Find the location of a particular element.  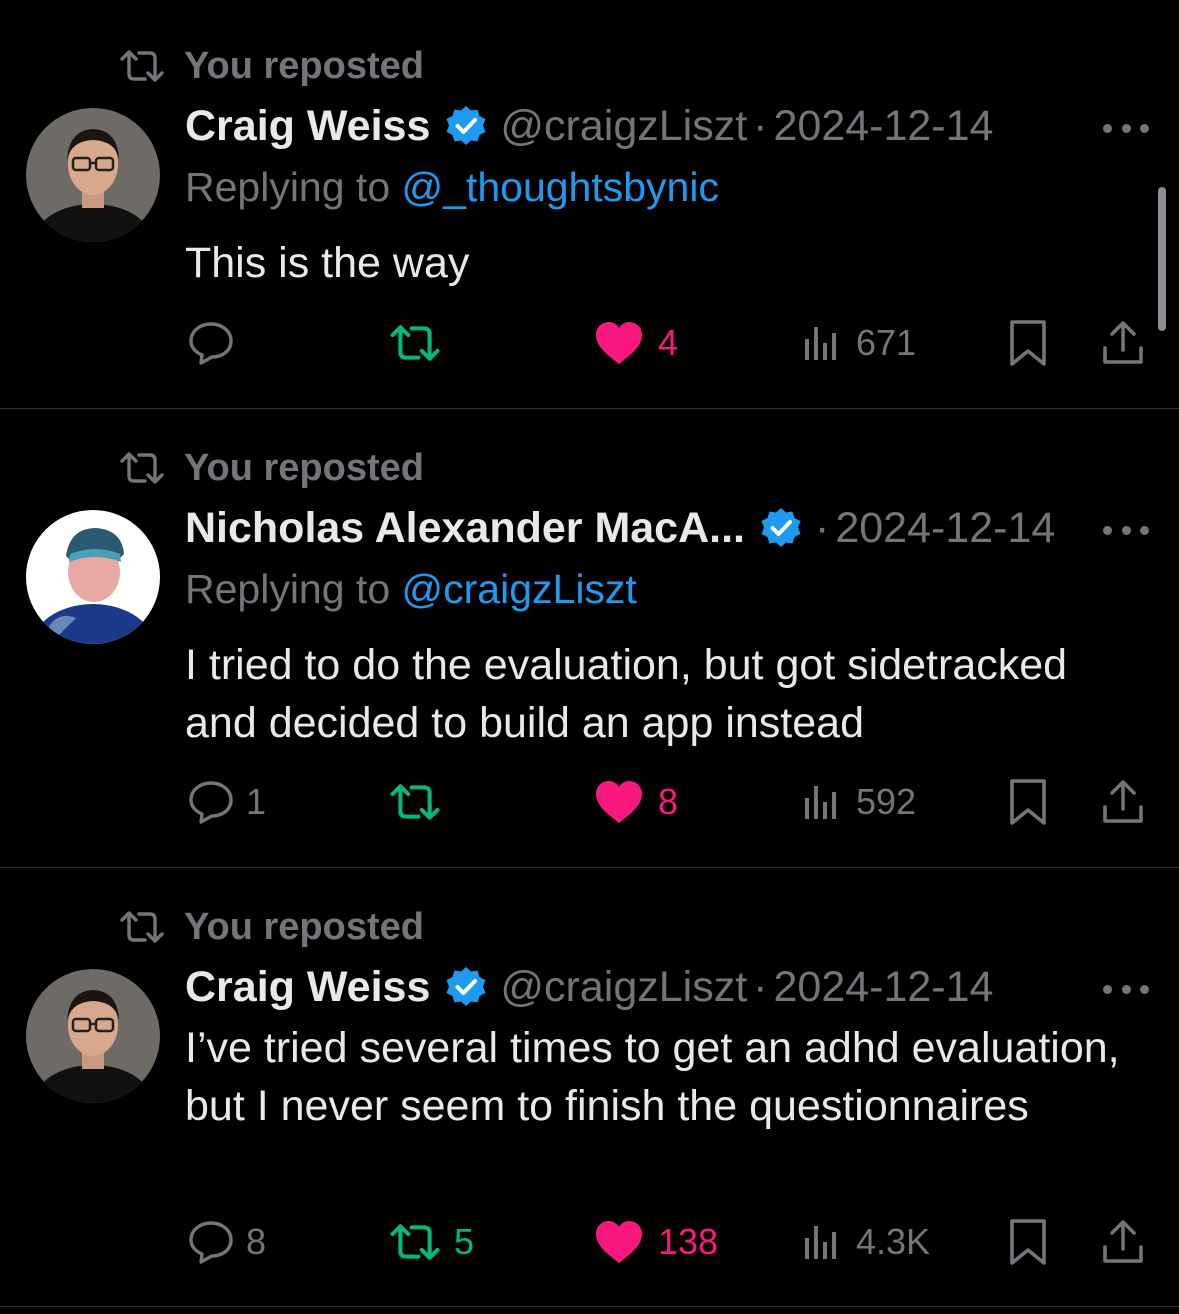

replying-to-mention: @craigzLiszt is located at coordinates (519, 589).